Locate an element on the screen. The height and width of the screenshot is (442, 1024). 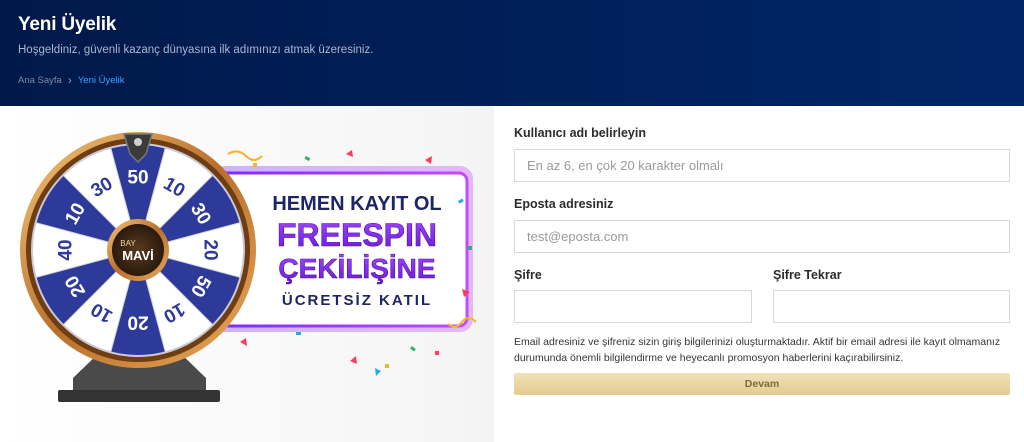
password-label: Şifre is located at coordinates (528, 275).